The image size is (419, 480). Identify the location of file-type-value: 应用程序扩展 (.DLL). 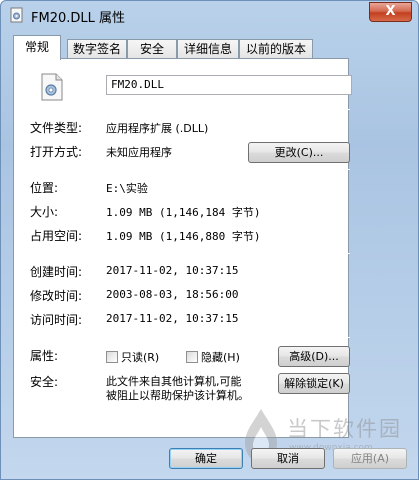
(157, 128).